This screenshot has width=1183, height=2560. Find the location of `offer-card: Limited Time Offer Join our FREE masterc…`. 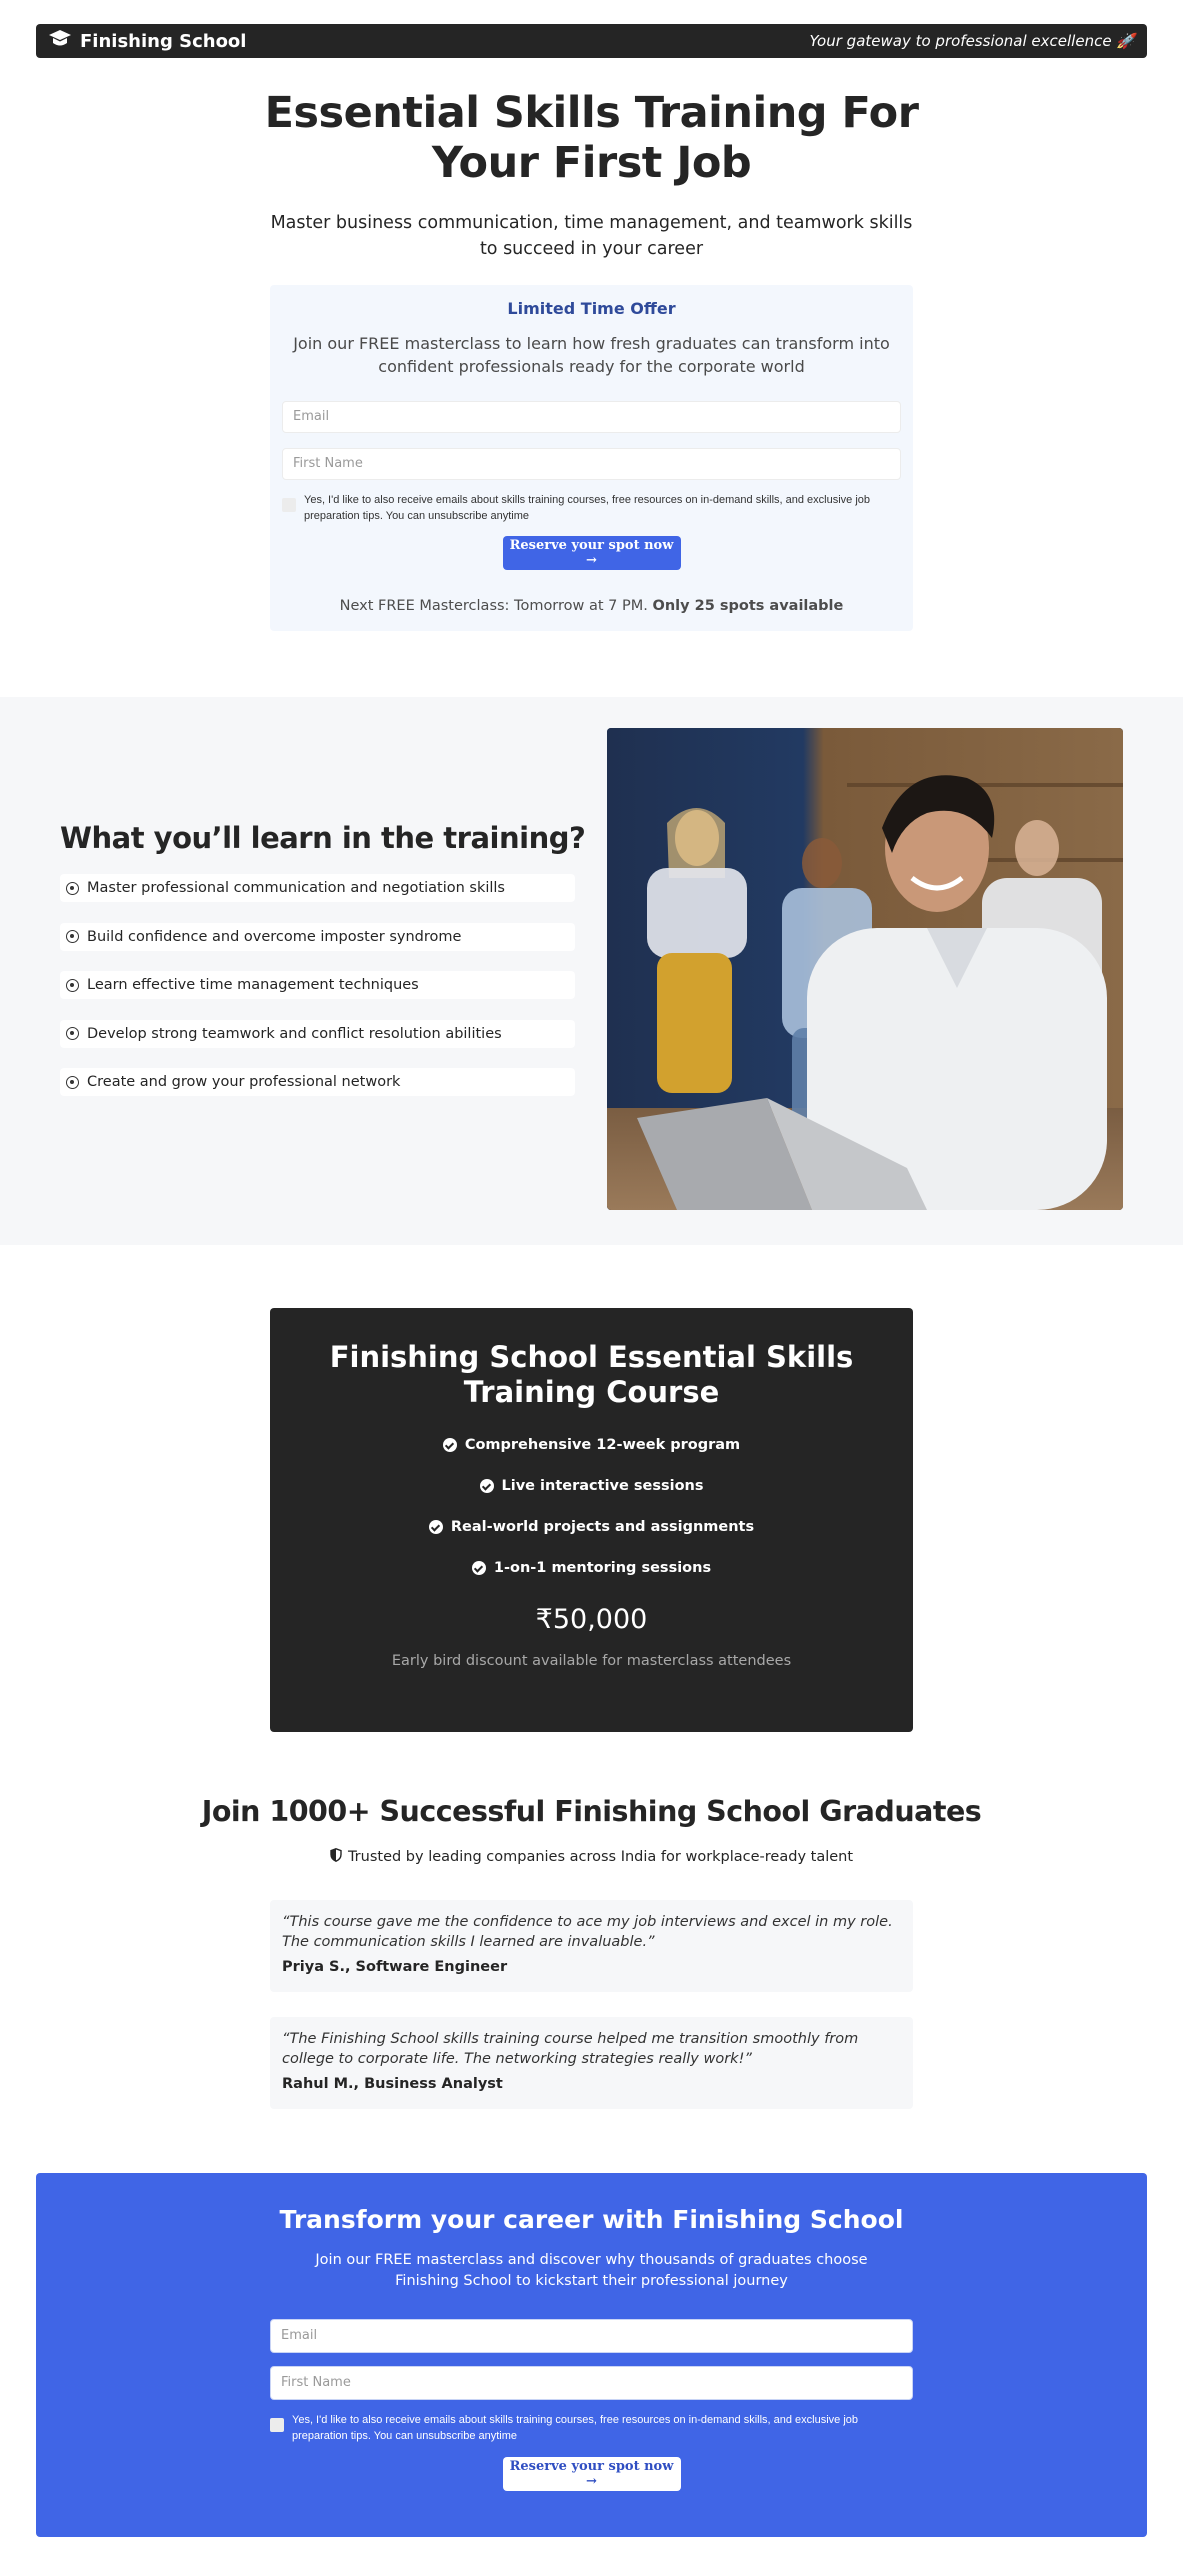

offer-card: Limited Time Offer Join our FREE masterc… is located at coordinates (591, 458).